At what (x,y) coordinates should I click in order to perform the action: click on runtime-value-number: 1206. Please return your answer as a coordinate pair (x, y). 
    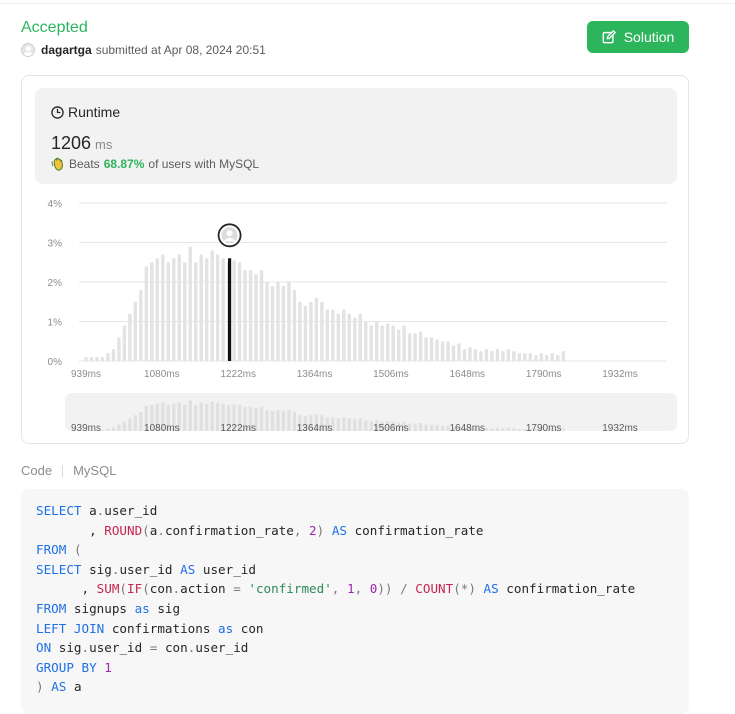
    Looking at the image, I should click on (71, 143).